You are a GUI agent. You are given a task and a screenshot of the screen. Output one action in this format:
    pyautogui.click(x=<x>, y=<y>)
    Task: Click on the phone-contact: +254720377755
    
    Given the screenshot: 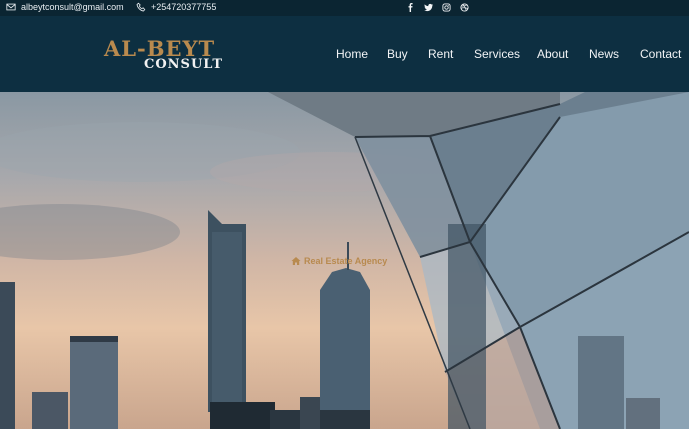 What is the action you would take?
    pyautogui.click(x=176, y=7)
    